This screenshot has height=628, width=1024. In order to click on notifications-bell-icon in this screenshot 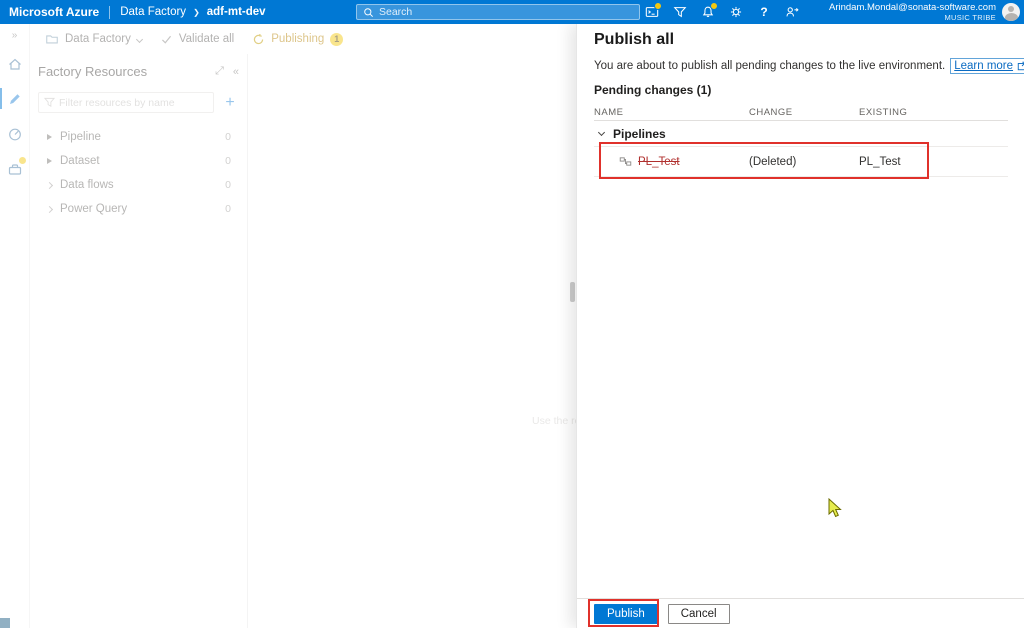, I will do `click(708, 12)`.